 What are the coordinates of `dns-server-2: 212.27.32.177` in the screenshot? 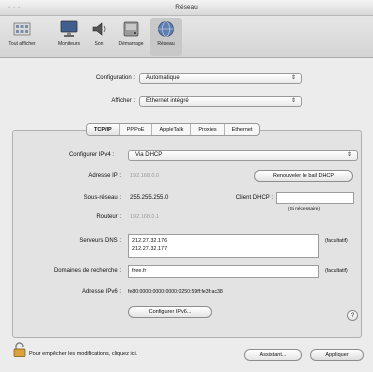 It's located at (150, 249).